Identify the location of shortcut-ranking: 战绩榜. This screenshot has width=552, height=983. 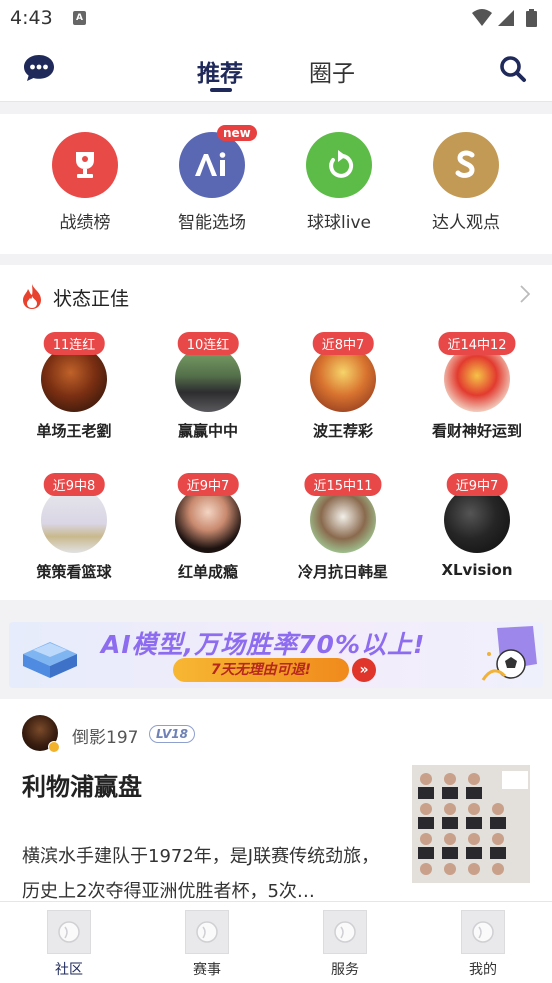
(85, 182).